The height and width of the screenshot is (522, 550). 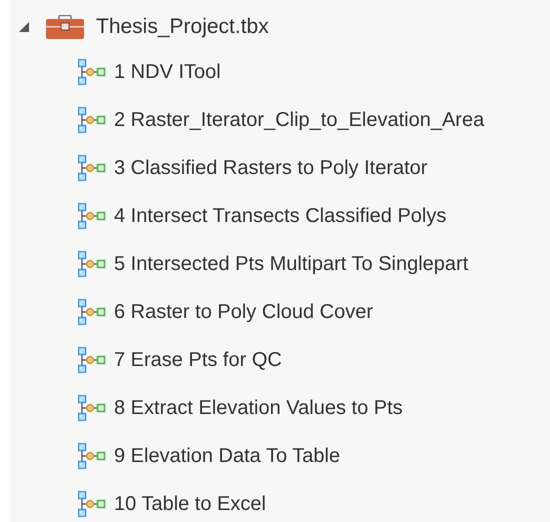 What do you see at coordinates (182, 27) in the screenshot?
I see `toolbox-name: Thesis_Project.tbx` at bounding box center [182, 27].